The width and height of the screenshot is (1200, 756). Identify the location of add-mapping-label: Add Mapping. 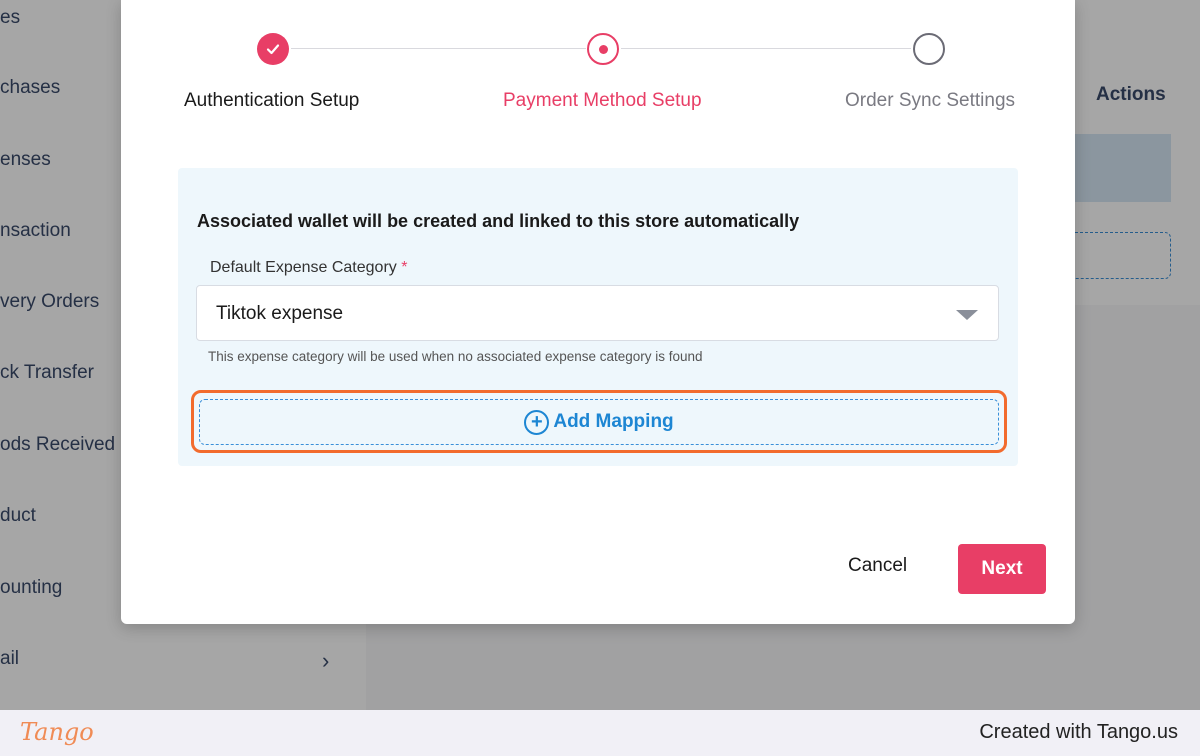
(613, 421).